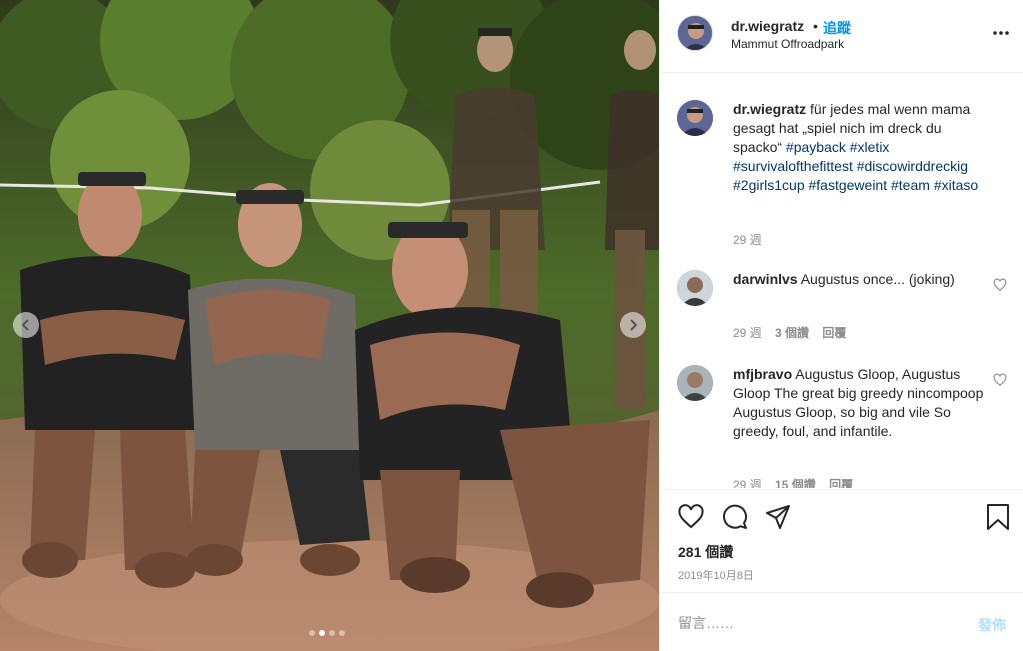 This screenshot has height=651, width=1023. I want to click on share-icon, so click(778, 517).